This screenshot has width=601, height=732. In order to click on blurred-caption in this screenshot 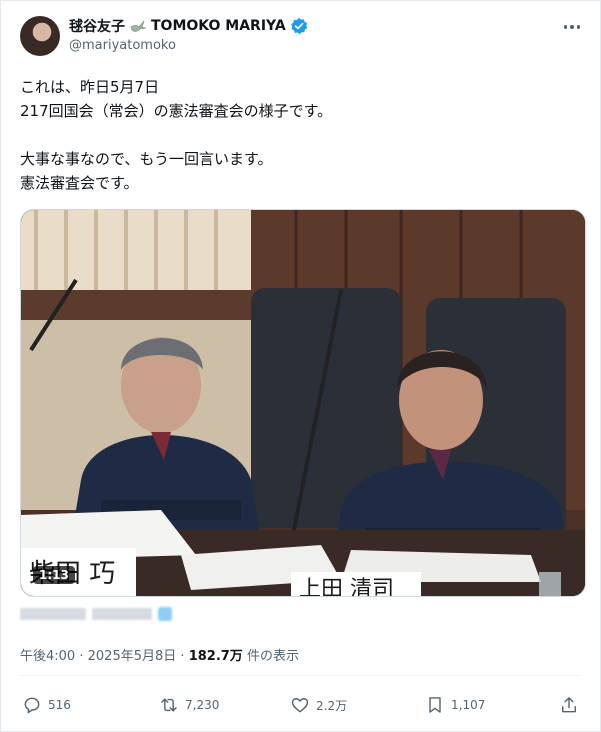, I will do `click(96, 614)`.